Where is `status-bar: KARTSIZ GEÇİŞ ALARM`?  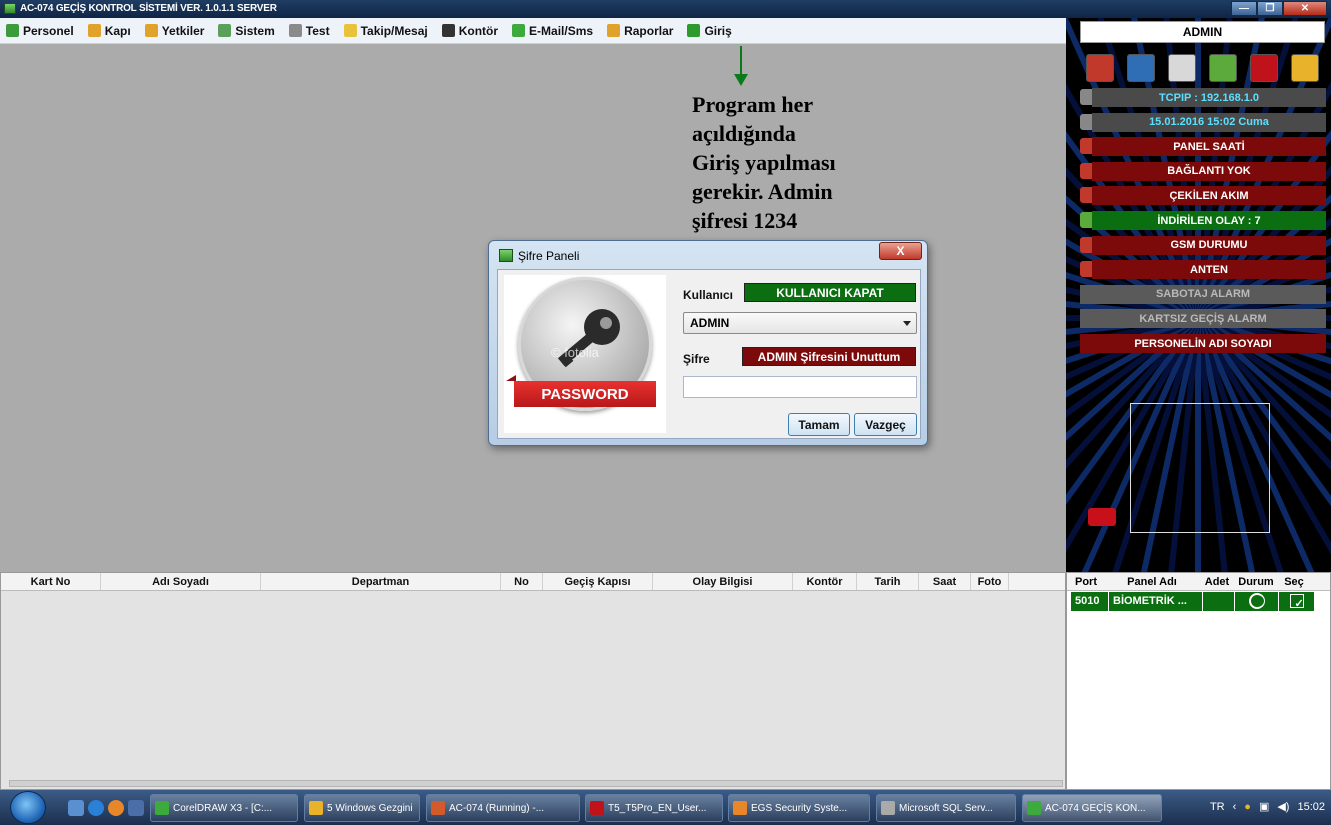 status-bar: KARTSIZ GEÇİŞ ALARM is located at coordinates (1203, 319).